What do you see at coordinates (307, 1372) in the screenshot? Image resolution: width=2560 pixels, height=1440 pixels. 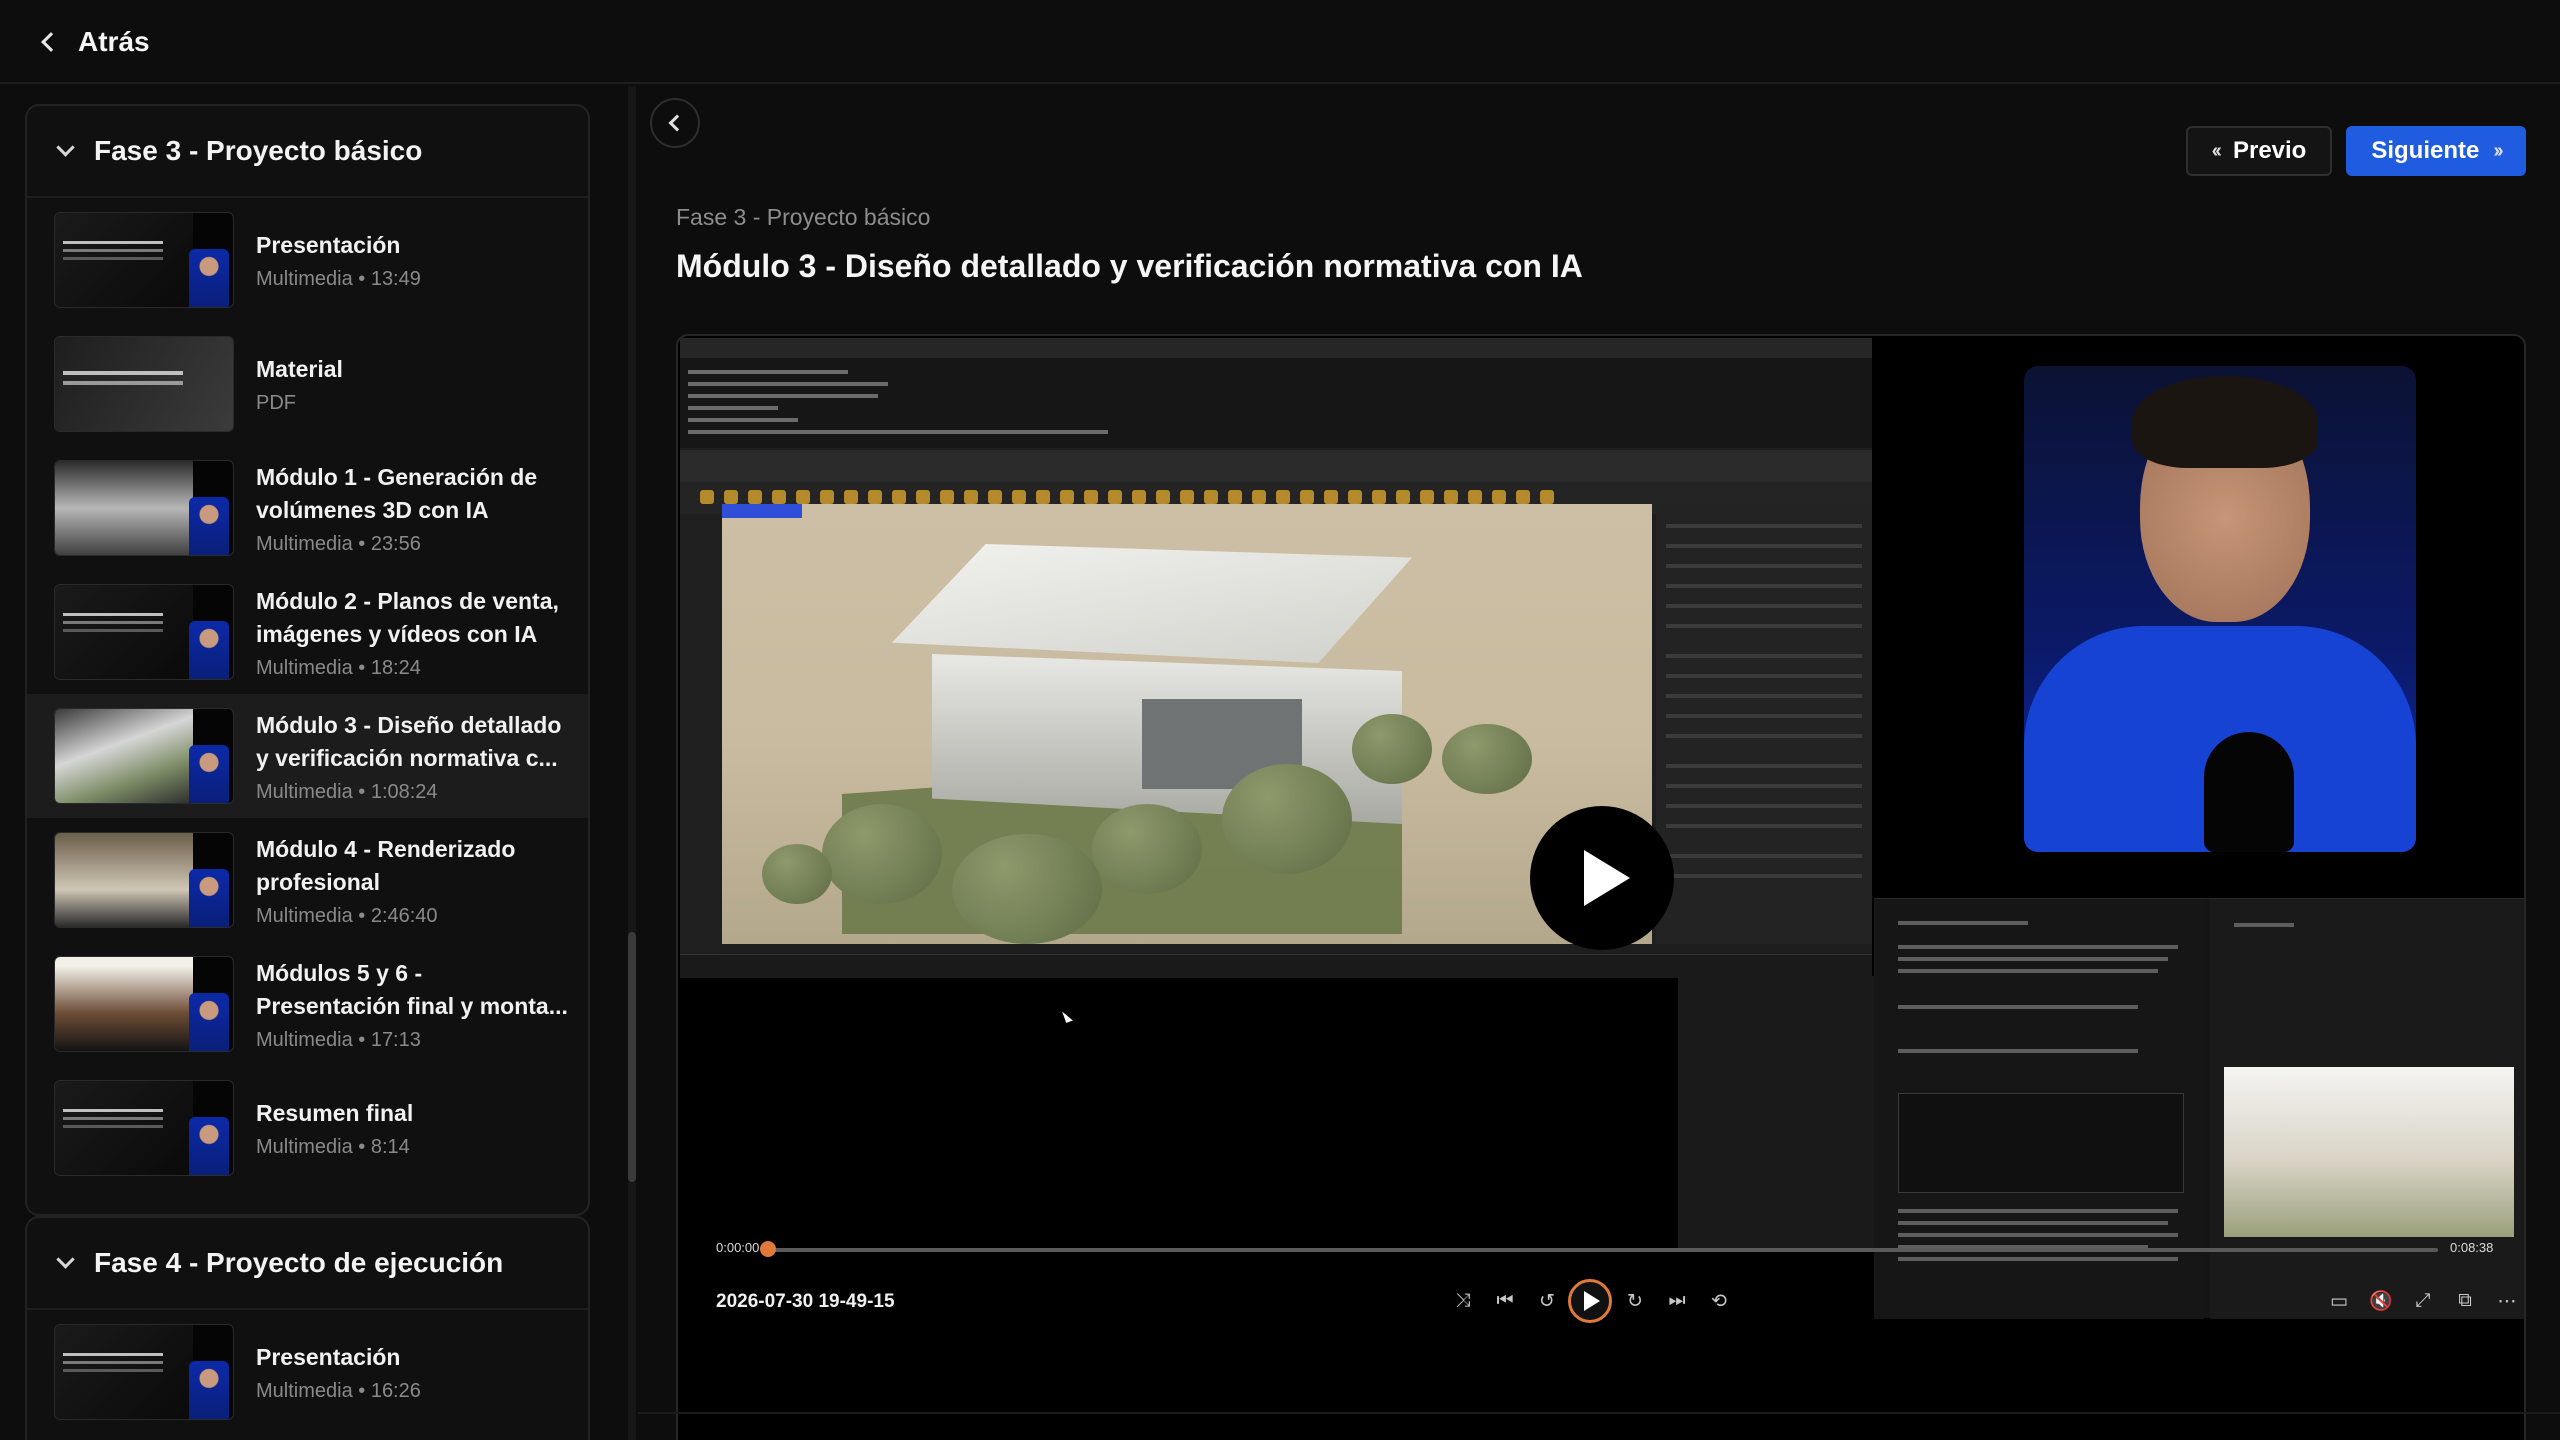 I see `lesson-item: Presentación Multimedia • 16:26` at bounding box center [307, 1372].